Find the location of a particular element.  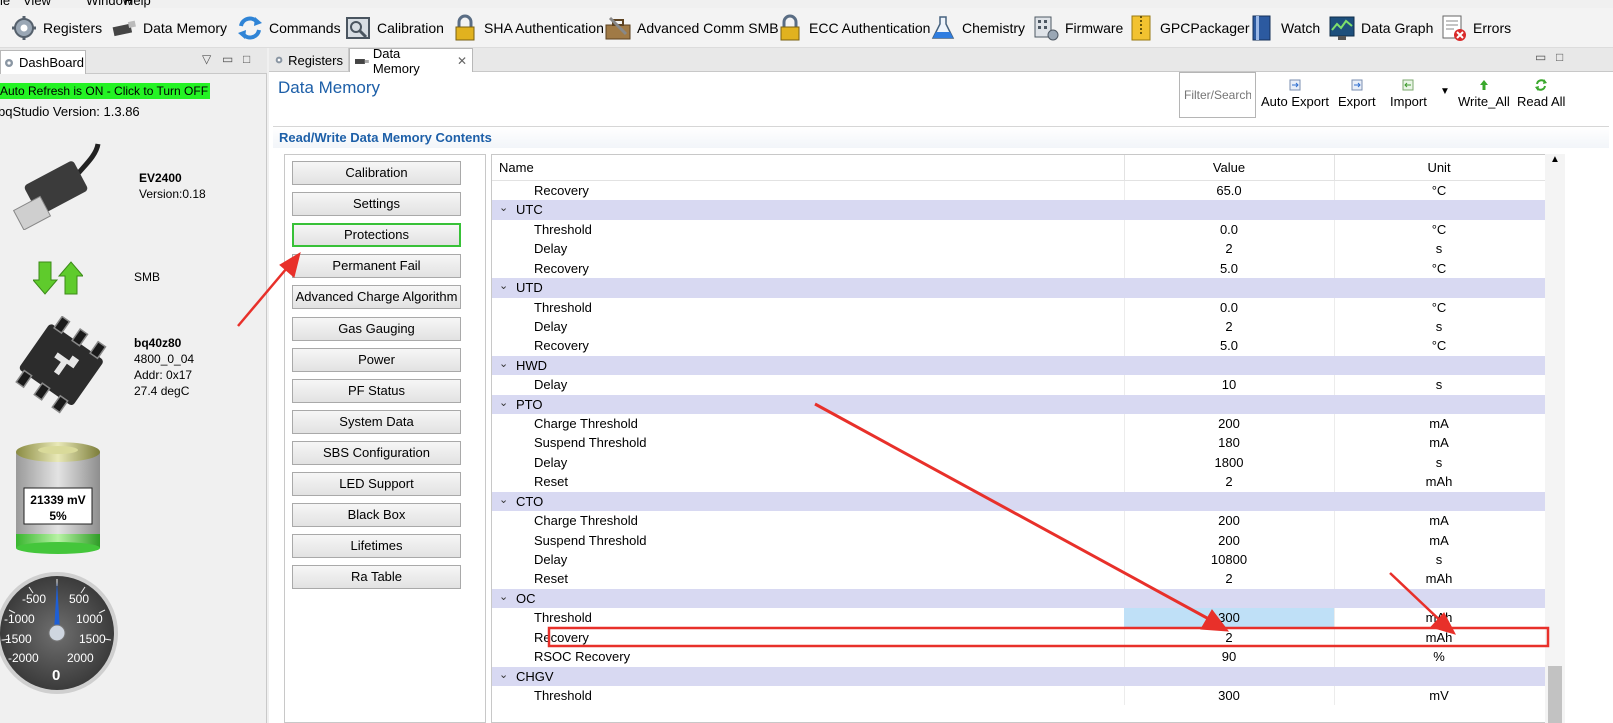

write-all-button: Write_All is located at coordinates (1484, 93).